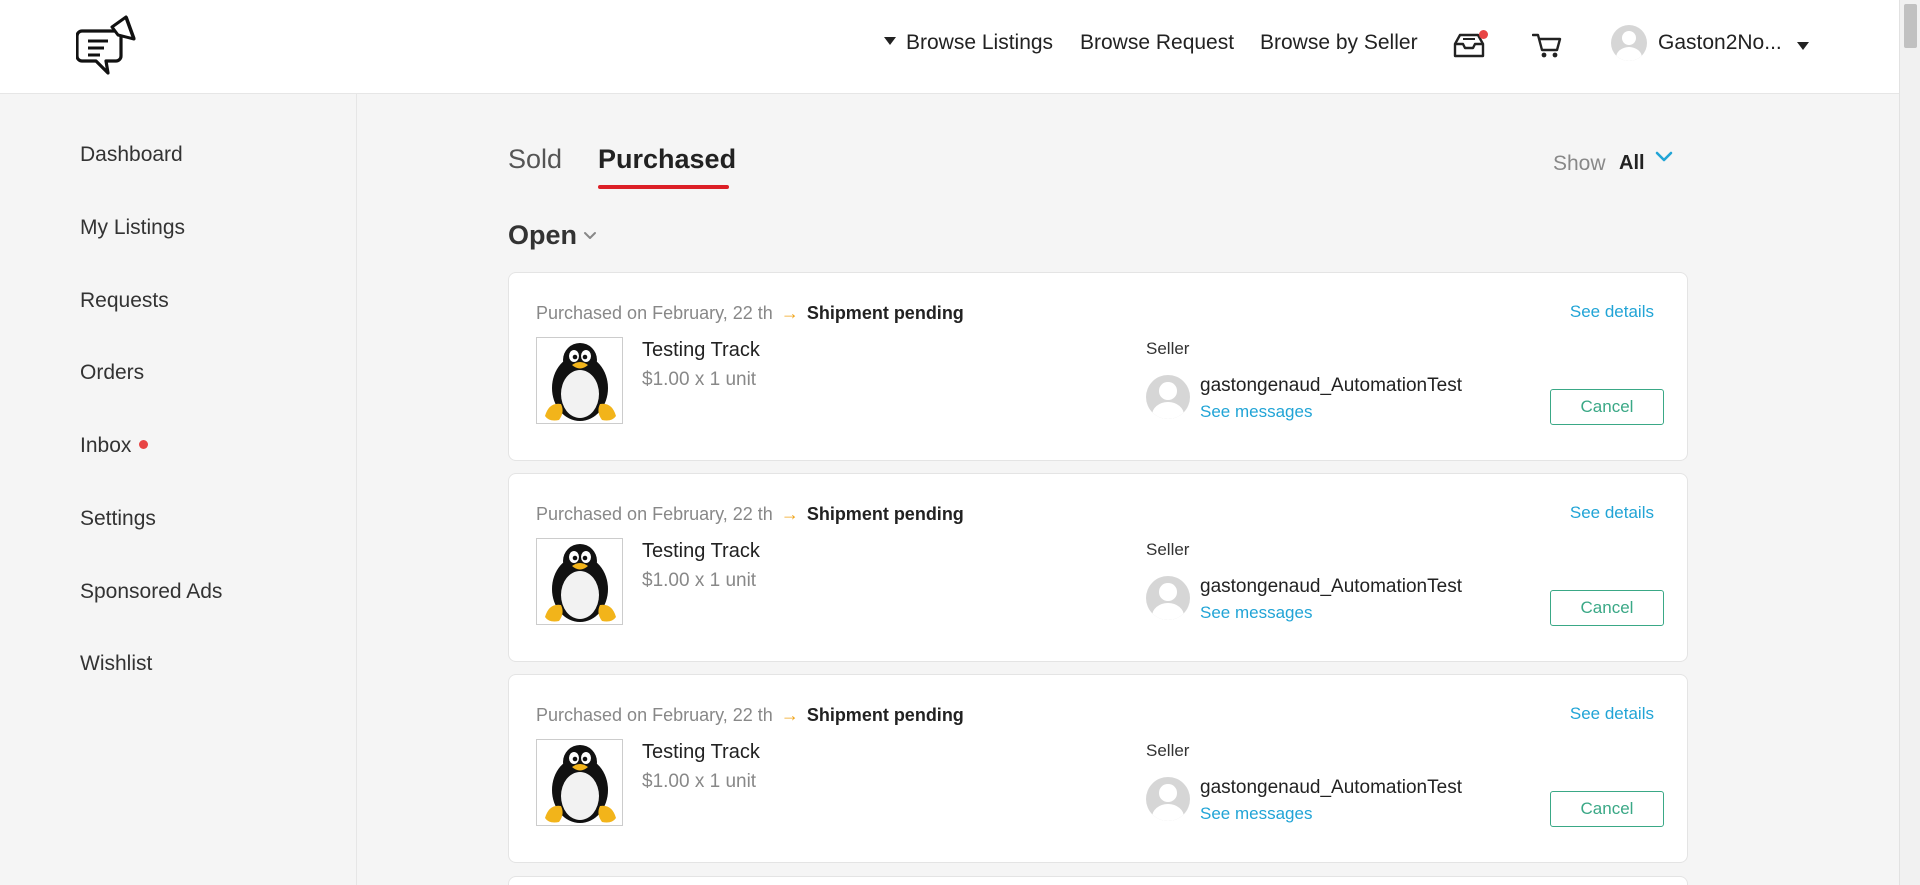 This screenshot has height=885, width=1920. What do you see at coordinates (663, 187) in the screenshot?
I see `active-tab-underline` at bounding box center [663, 187].